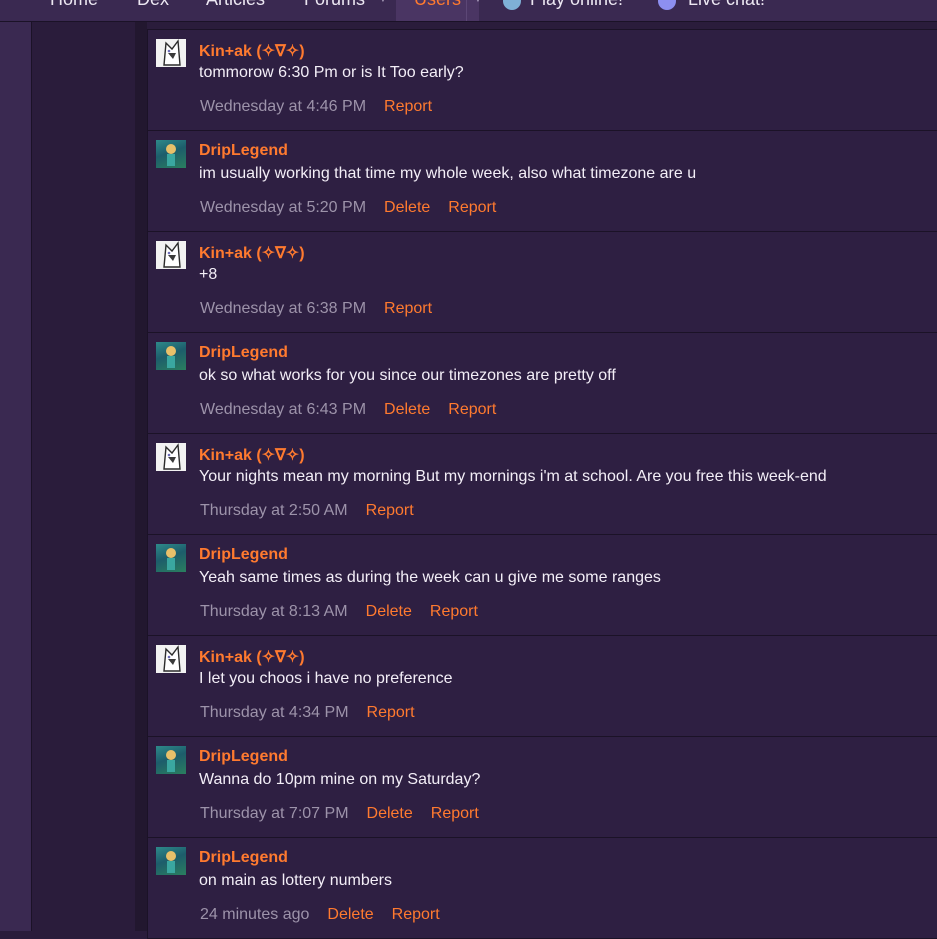 The width and height of the screenshot is (937, 939). I want to click on nav-articles: Articles, so click(235, 10).